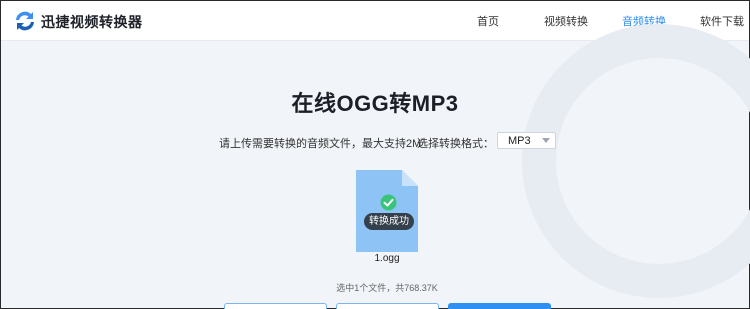 The image size is (750, 309). I want to click on check-circle-icon, so click(388, 202).